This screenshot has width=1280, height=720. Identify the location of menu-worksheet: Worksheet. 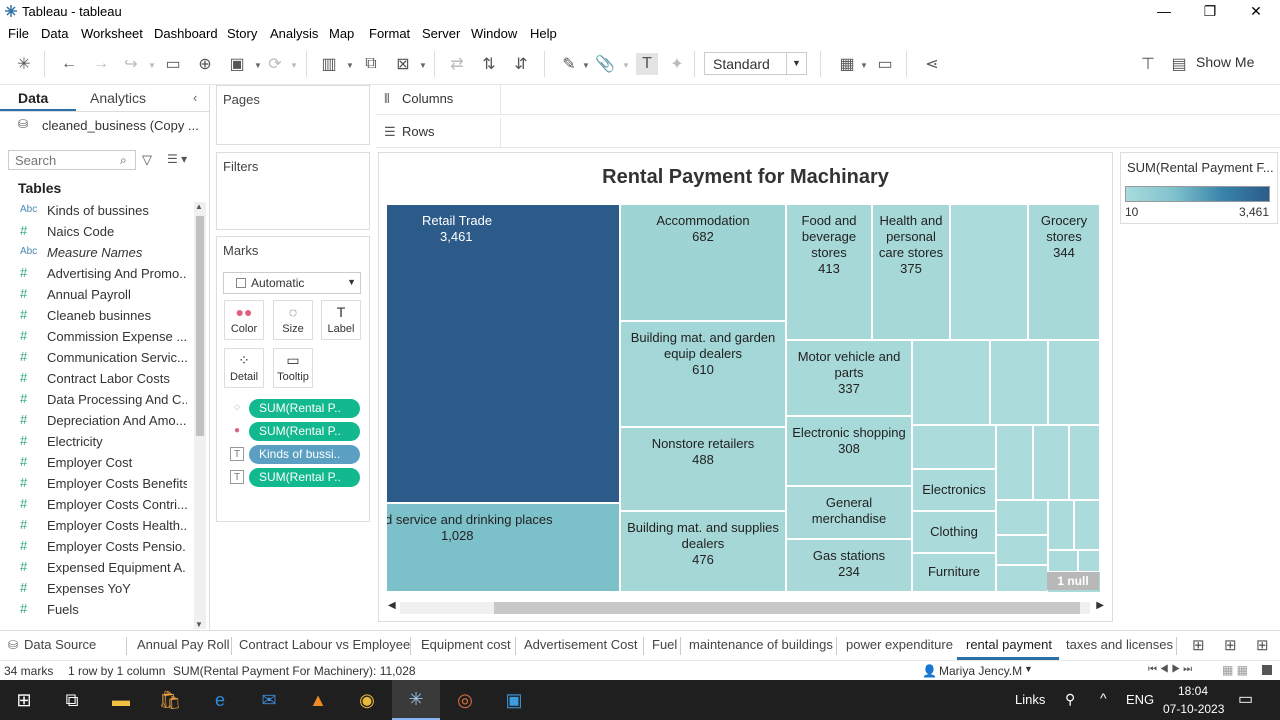
(112, 33).